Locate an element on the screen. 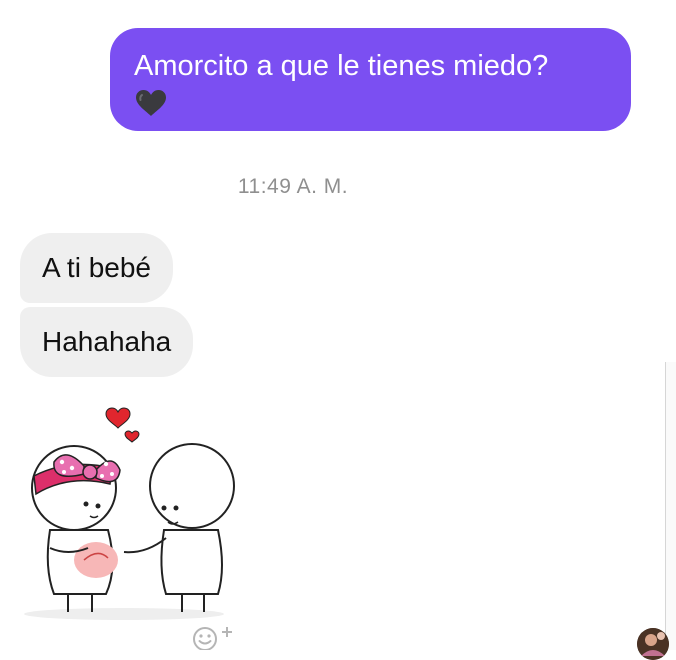 The width and height of the screenshot is (676, 660). avatar-image is located at coordinates (653, 644).